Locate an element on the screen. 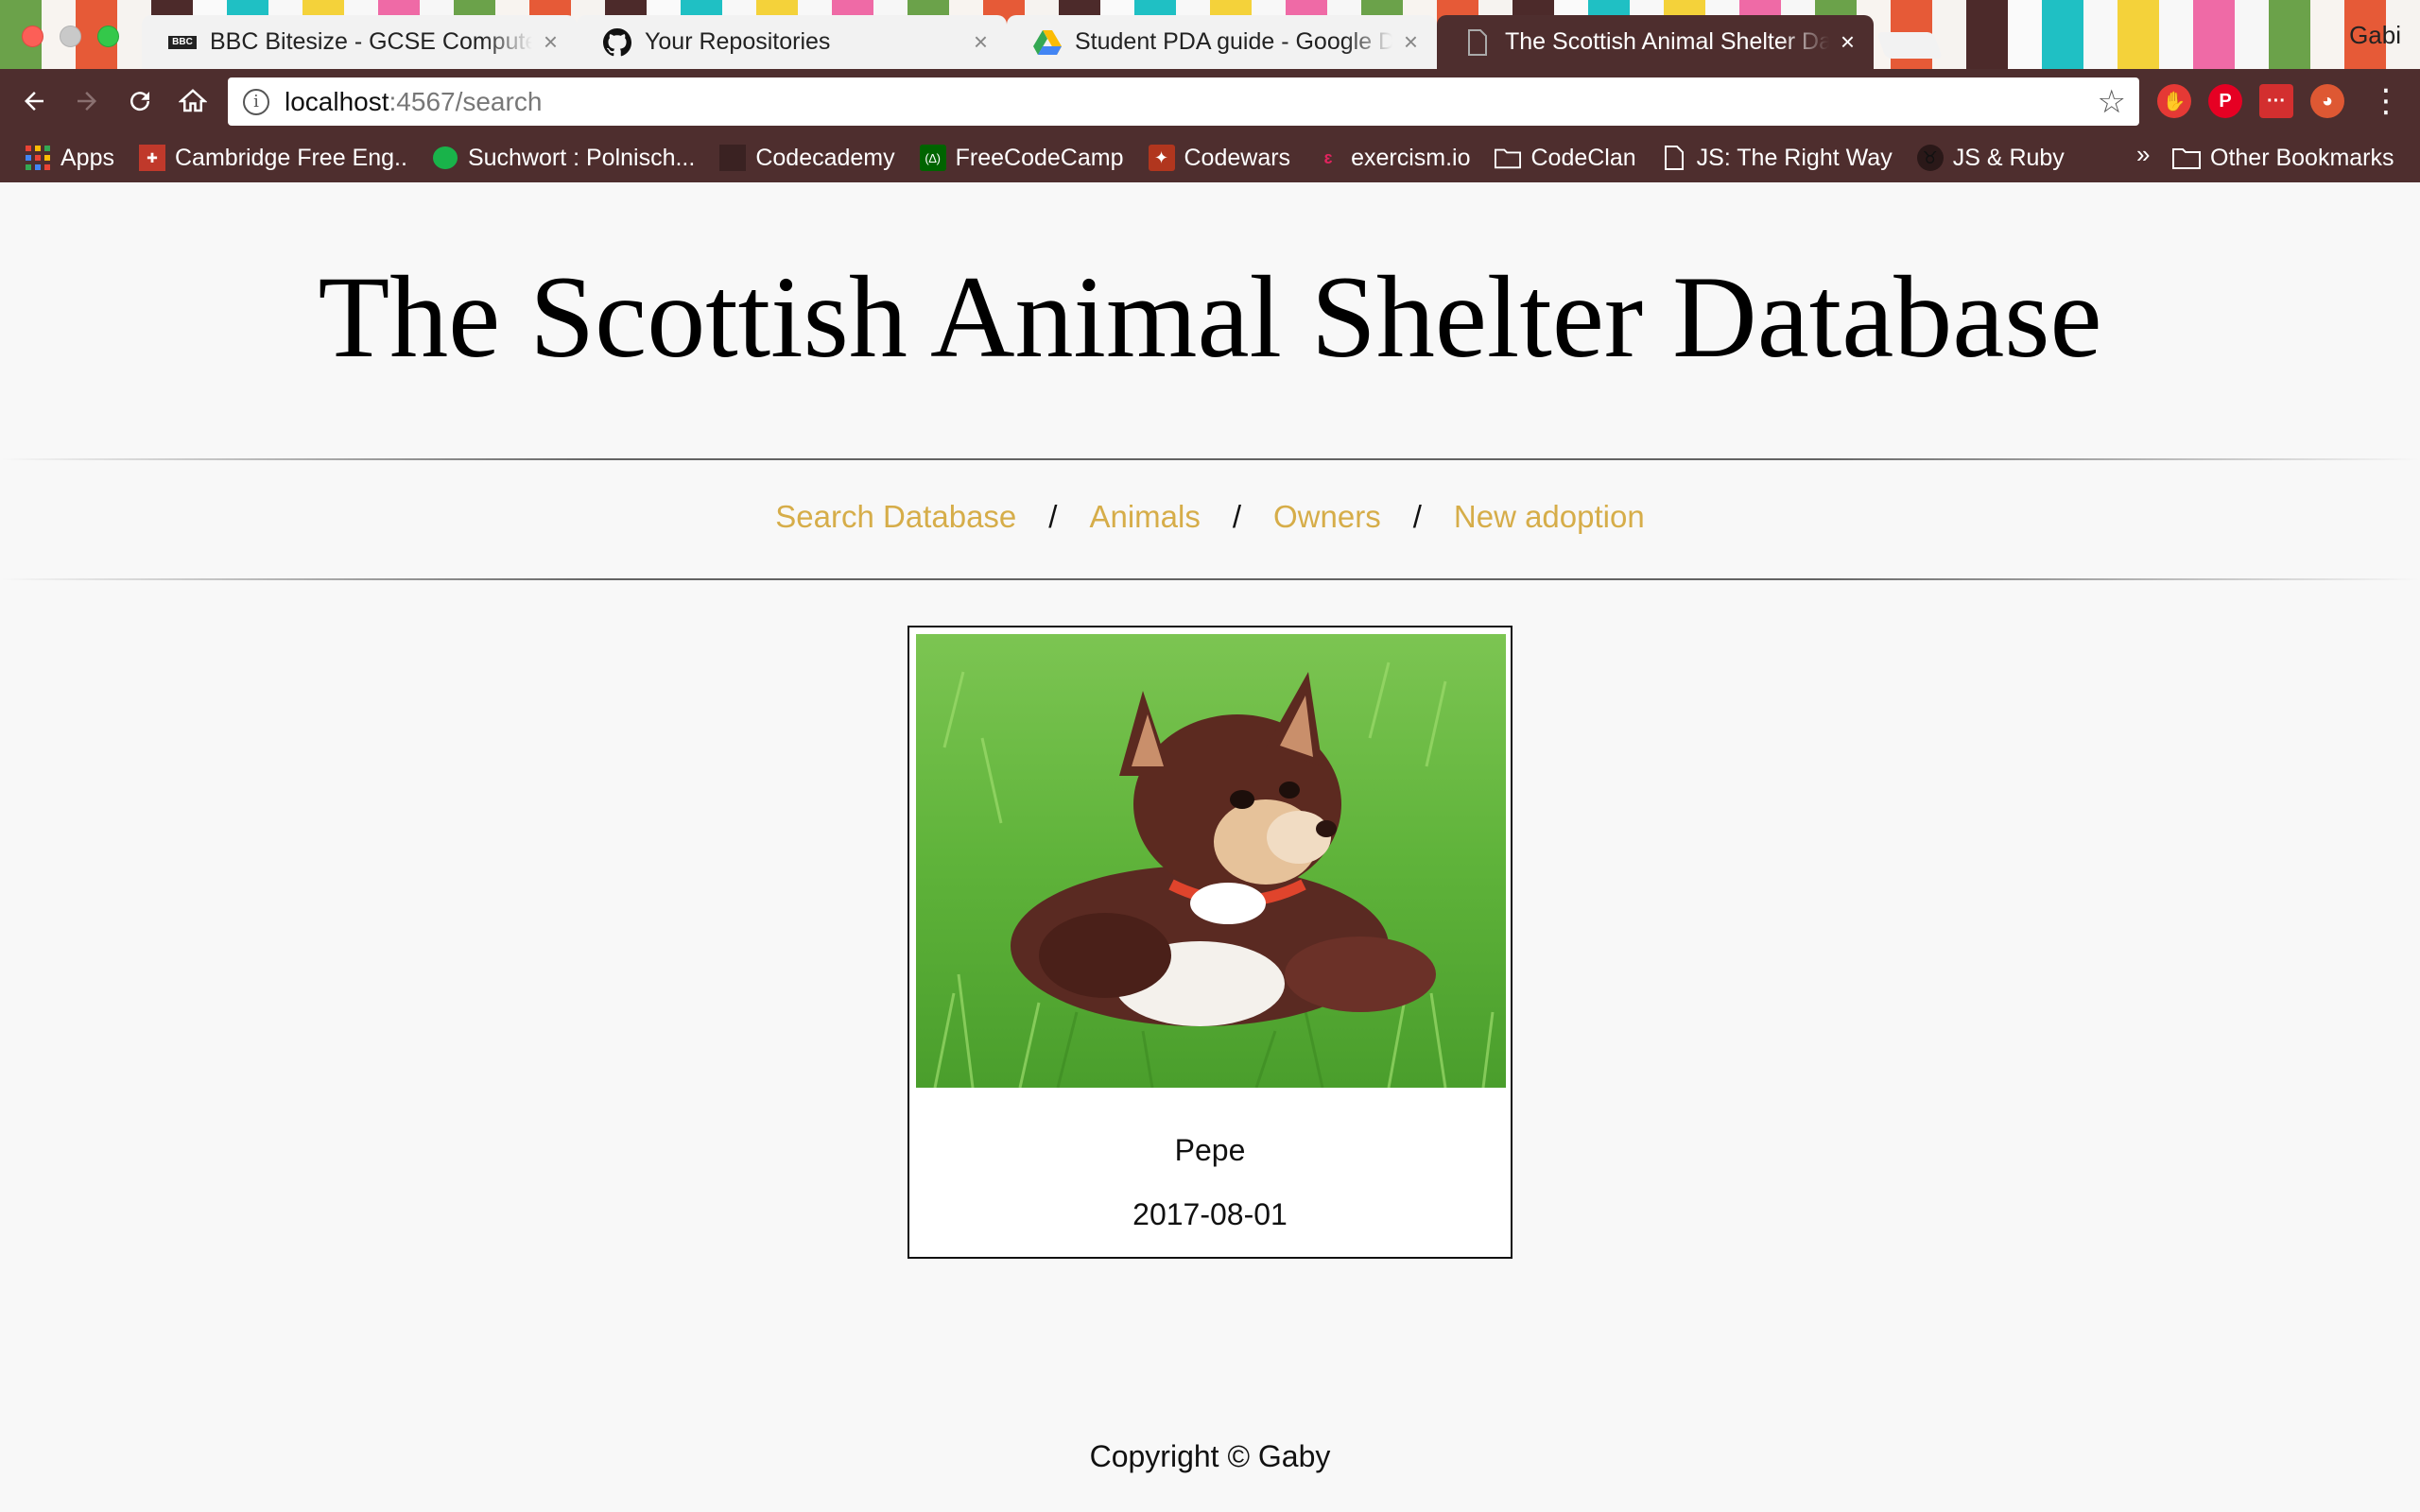 The image size is (2420, 1512). bookmark-label: Codewars is located at coordinates (1238, 157).